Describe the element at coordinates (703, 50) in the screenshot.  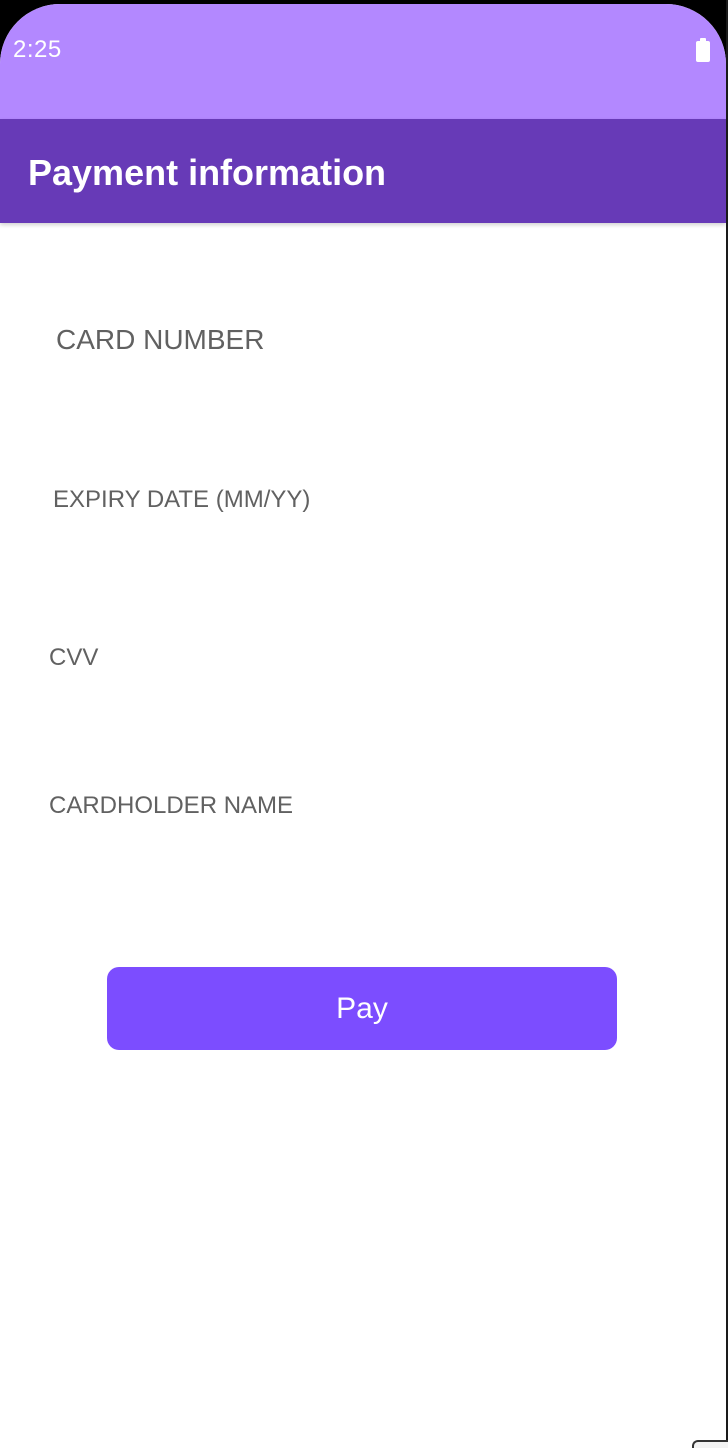
I see `battery-full-icon` at that location.